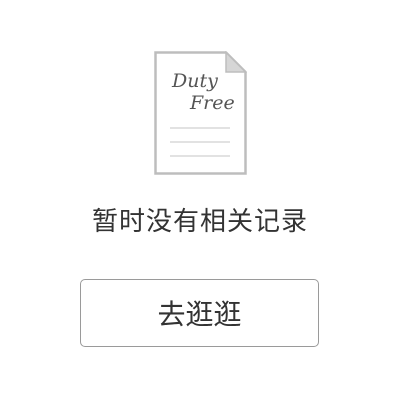  What do you see at coordinates (194, 81) in the screenshot?
I see `logo-line-1: Duty` at bounding box center [194, 81].